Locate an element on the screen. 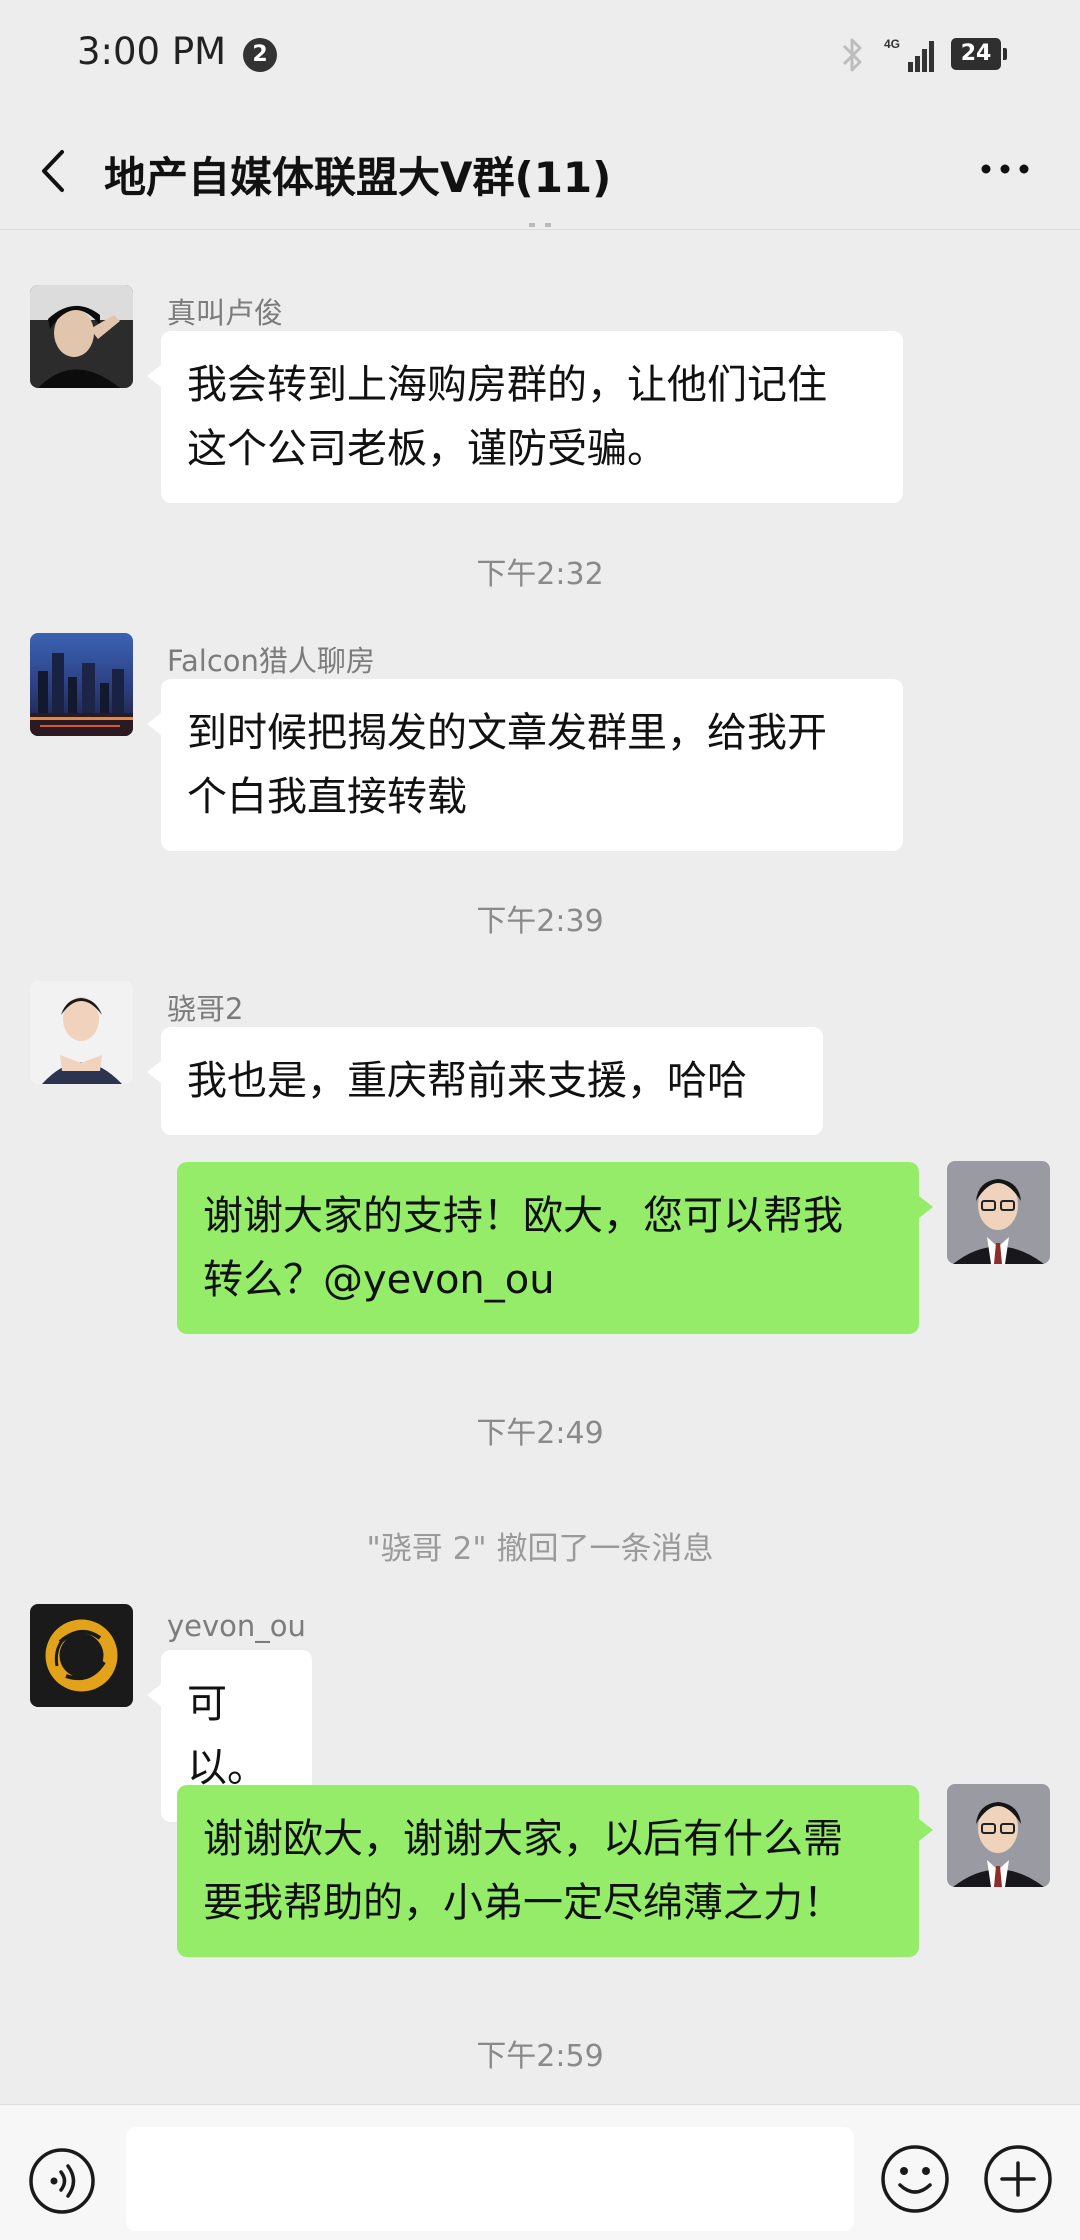 This screenshot has height=2240, width=1080. recall-notice: "骁哥 2" 撤回了一条消息 is located at coordinates (540, 1549).